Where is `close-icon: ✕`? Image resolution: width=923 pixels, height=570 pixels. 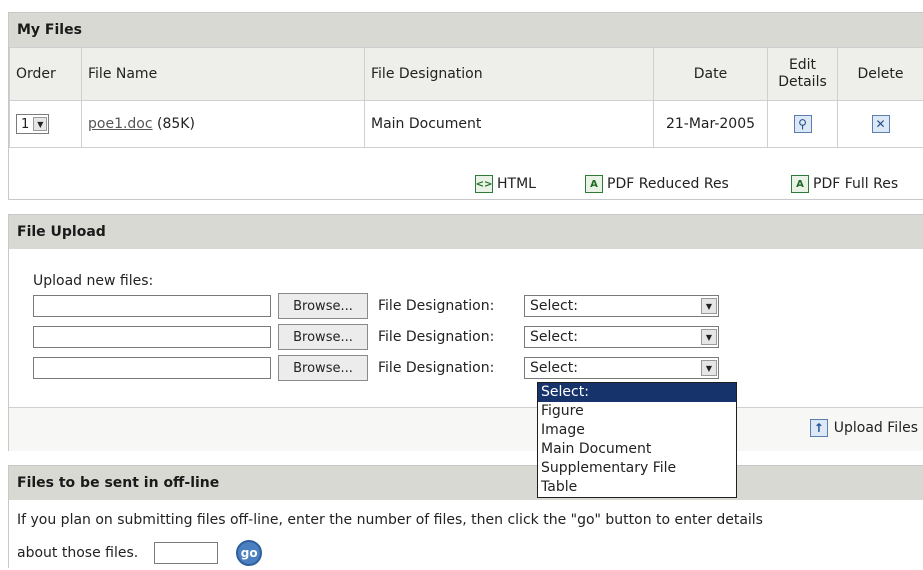
close-icon: ✕ is located at coordinates (880, 124).